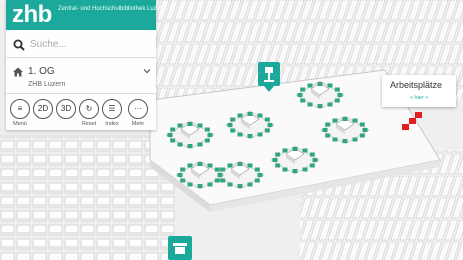  Describe the element at coordinates (180, 248) in the screenshot. I see `location-marker` at that location.